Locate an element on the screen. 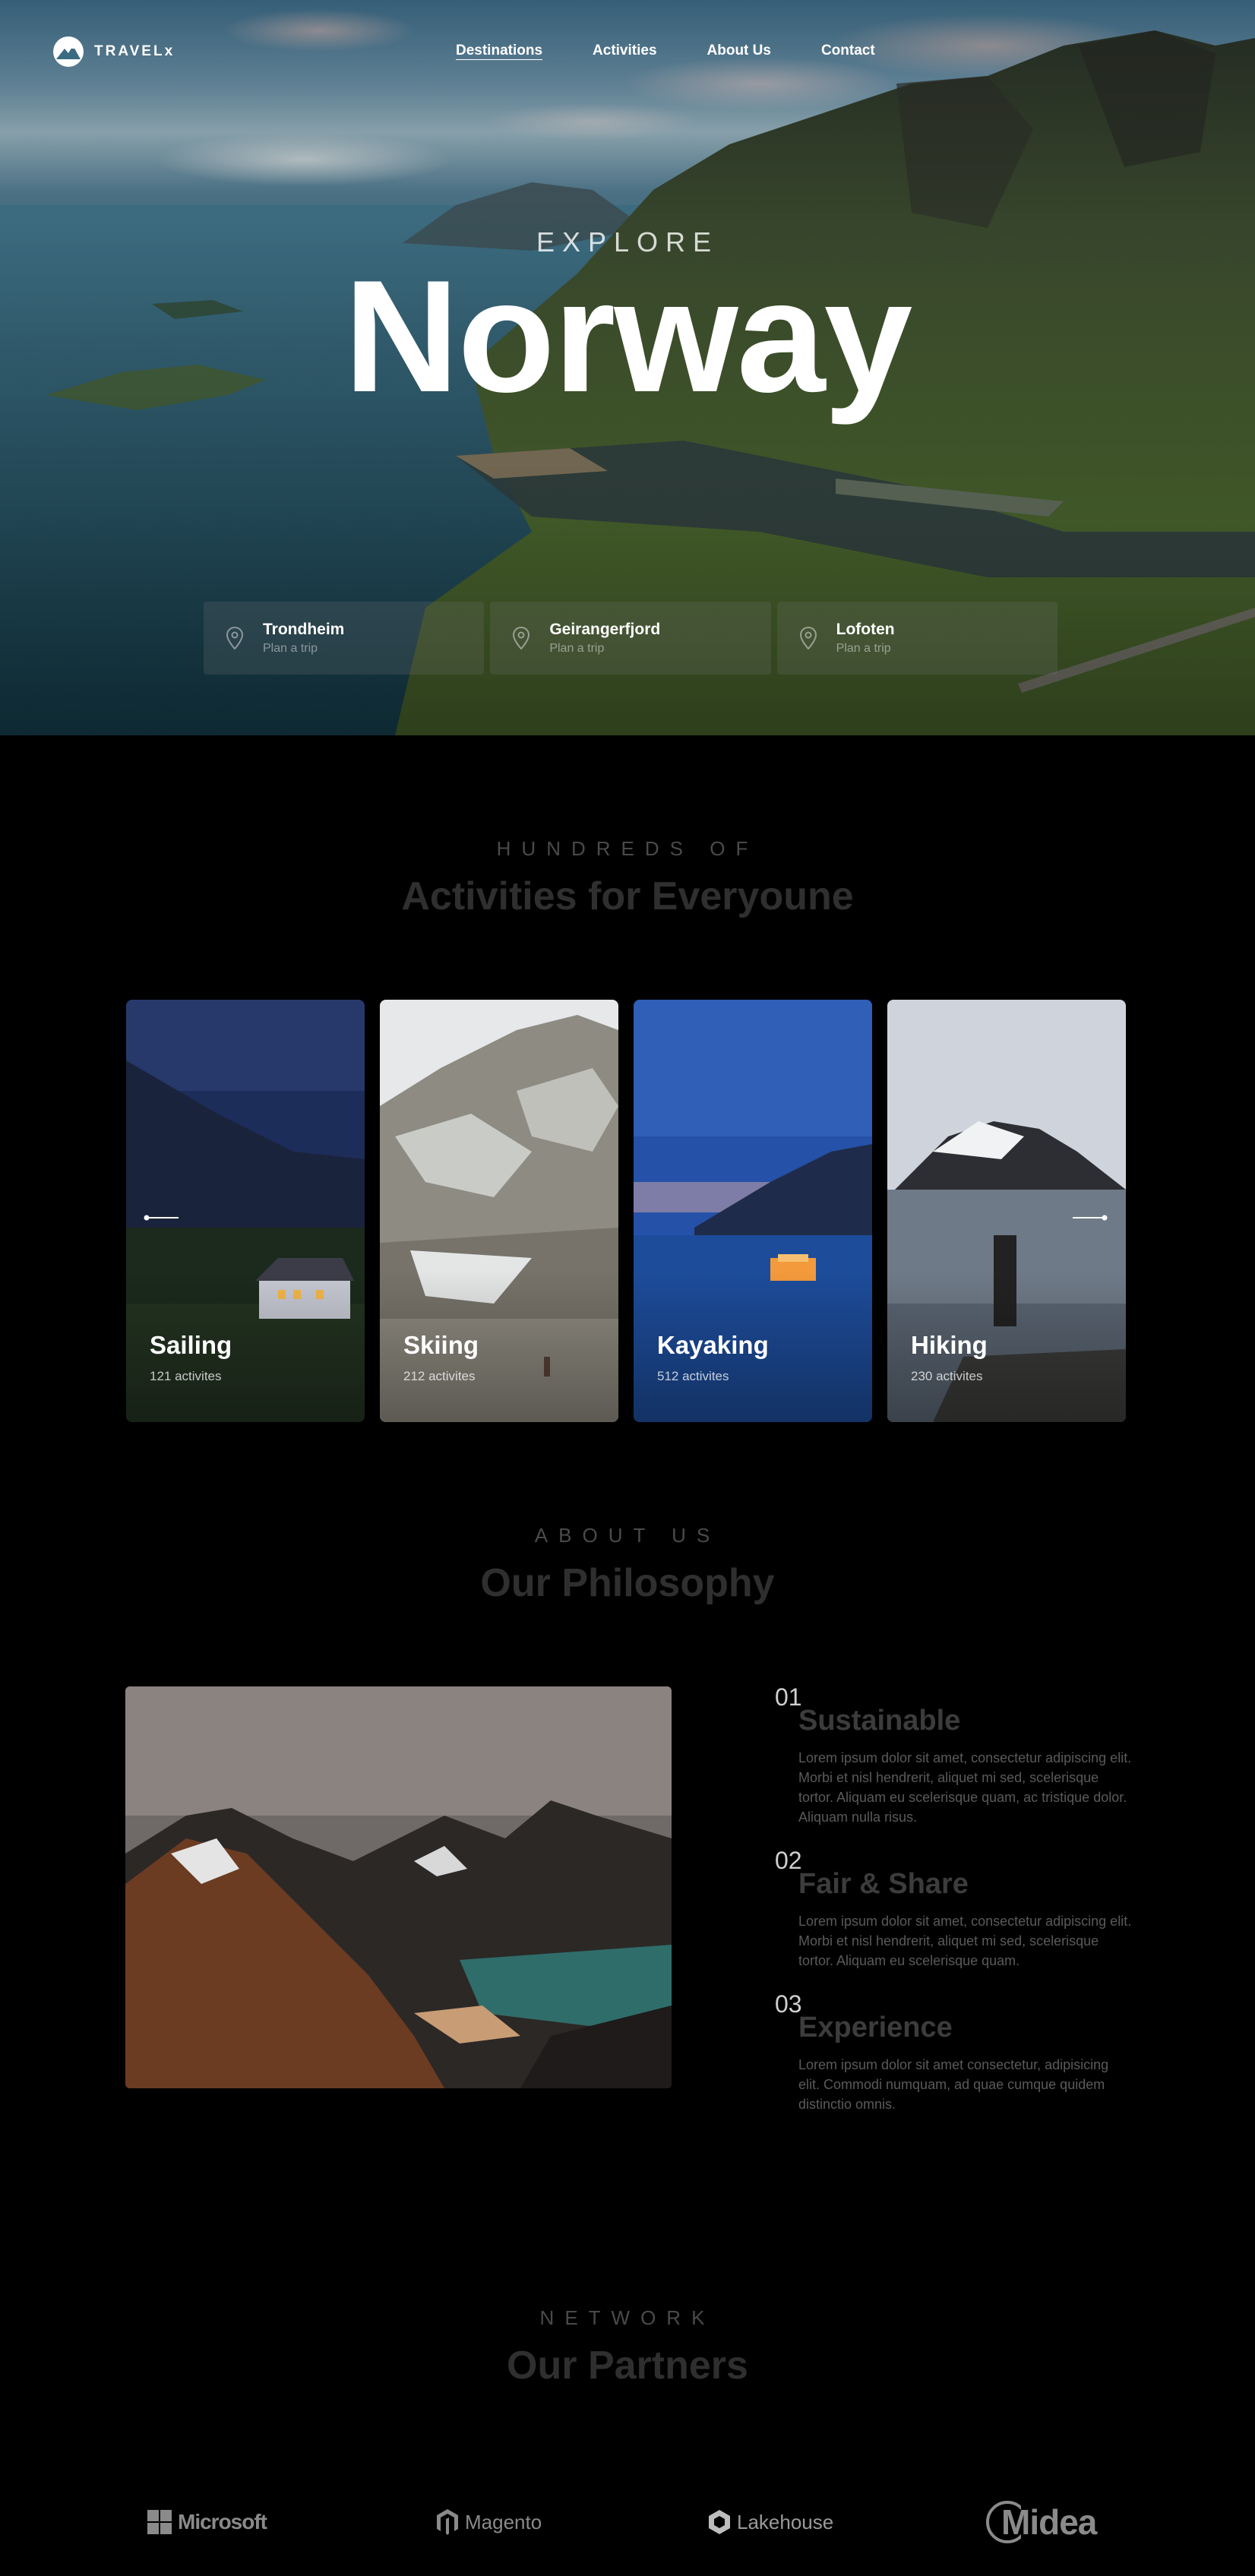 This screenshot has height=2576, width=1255. about-kicker: ABOUT US is located at coordinates (627, 1535).